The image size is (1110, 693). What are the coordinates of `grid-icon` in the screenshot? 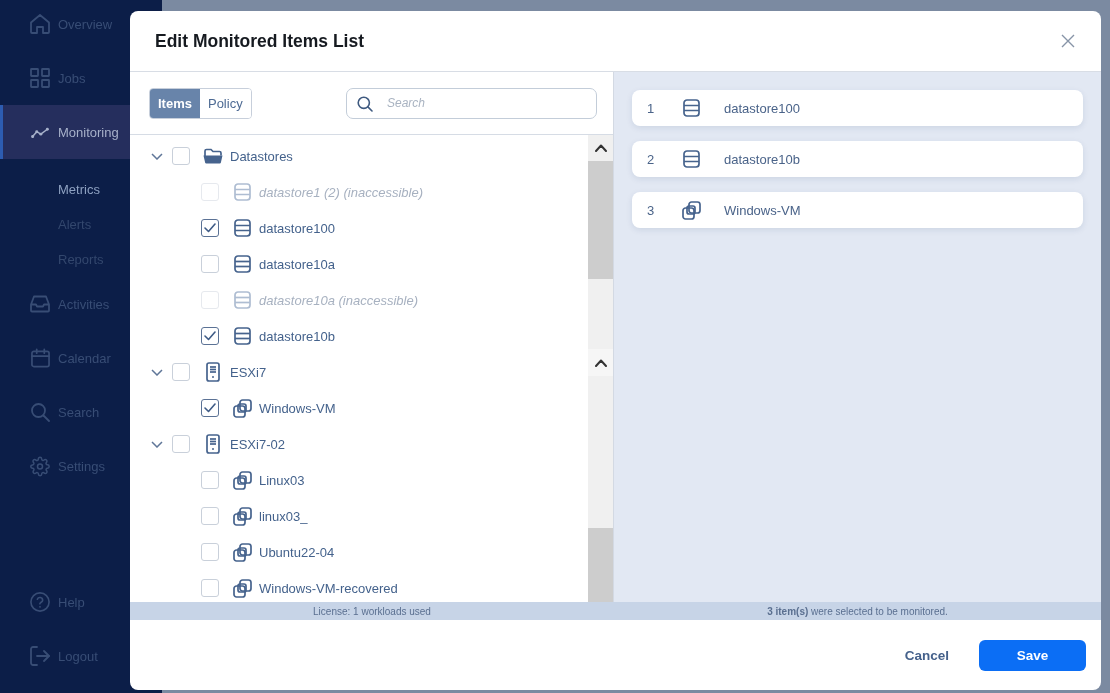 It's located at (40, 78).